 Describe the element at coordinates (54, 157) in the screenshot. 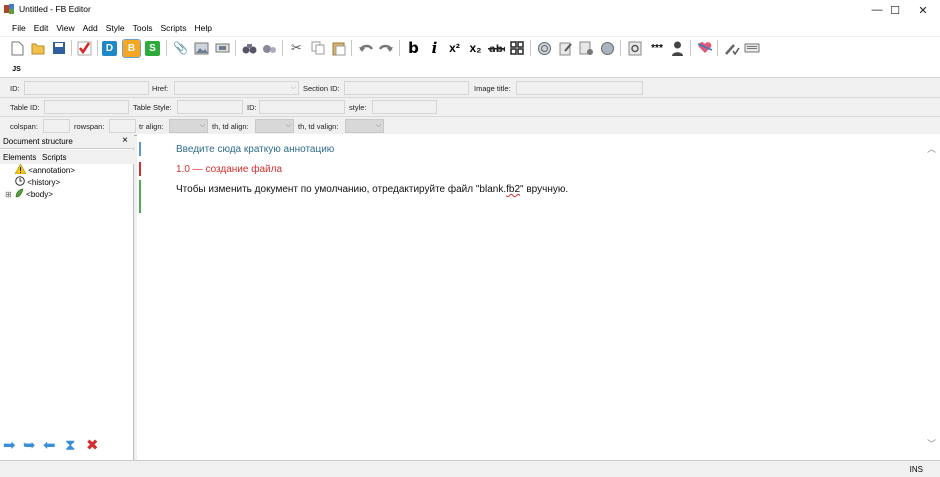

I see `tab-scripts: Scripts` at that location.